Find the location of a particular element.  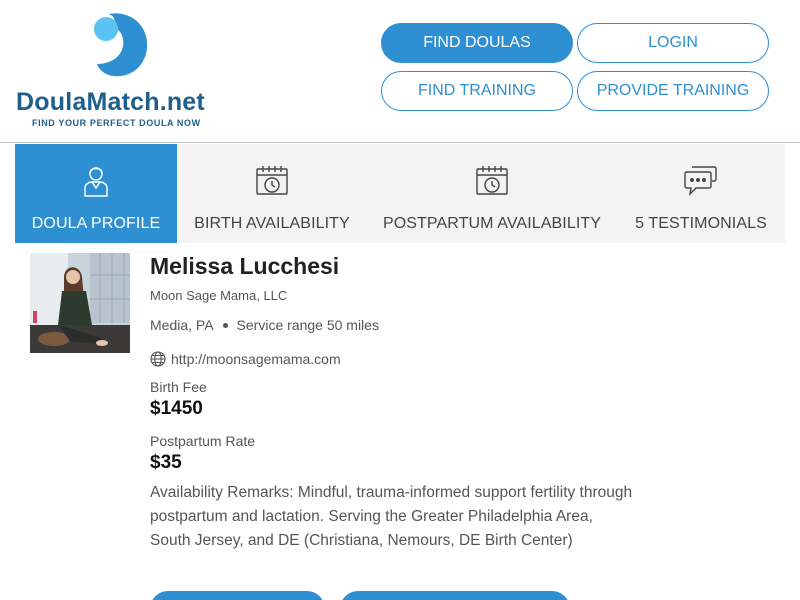

logo-wordmark: DoulaMatch.net is located at coordinates (110, 102).